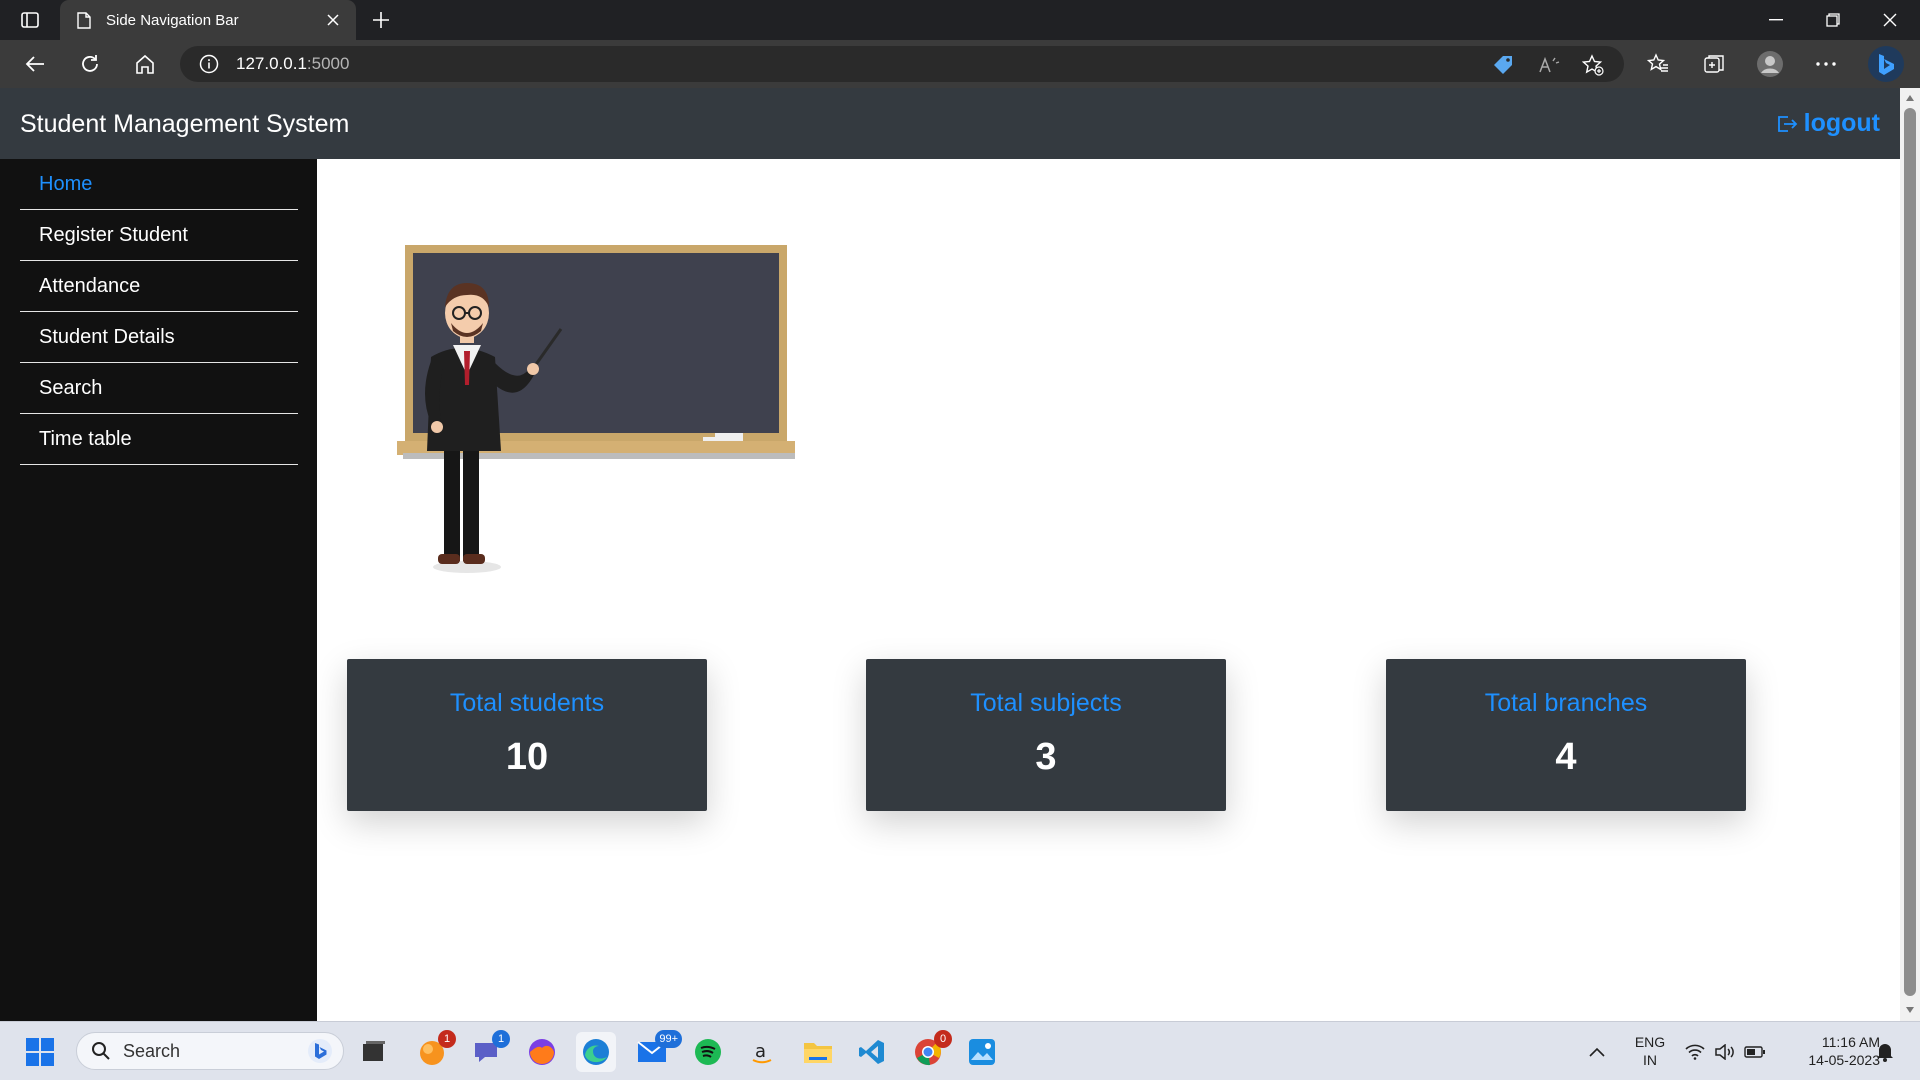  I want to click on document-icon, so click(84, 20).